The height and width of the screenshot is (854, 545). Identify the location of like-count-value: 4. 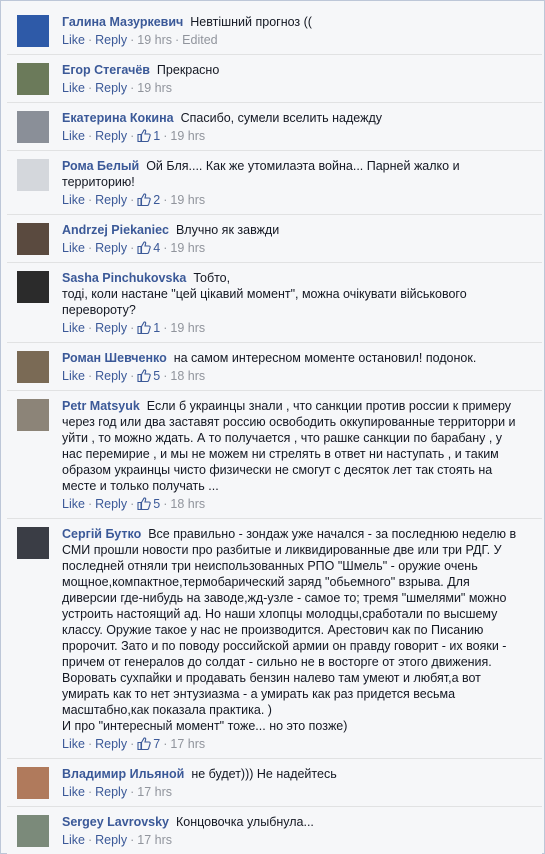
(157, 248).